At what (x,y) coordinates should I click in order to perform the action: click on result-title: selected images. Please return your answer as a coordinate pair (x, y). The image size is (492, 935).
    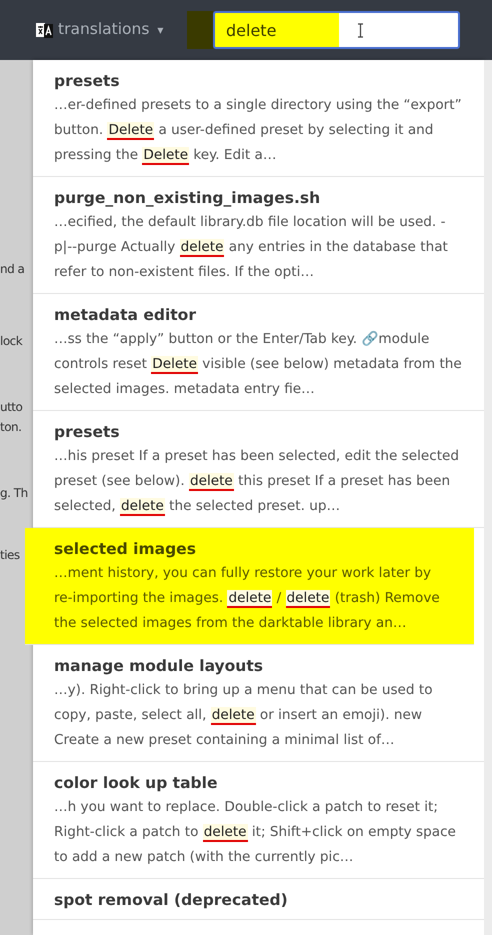
    Looking at the image, I should click on (125, 549).